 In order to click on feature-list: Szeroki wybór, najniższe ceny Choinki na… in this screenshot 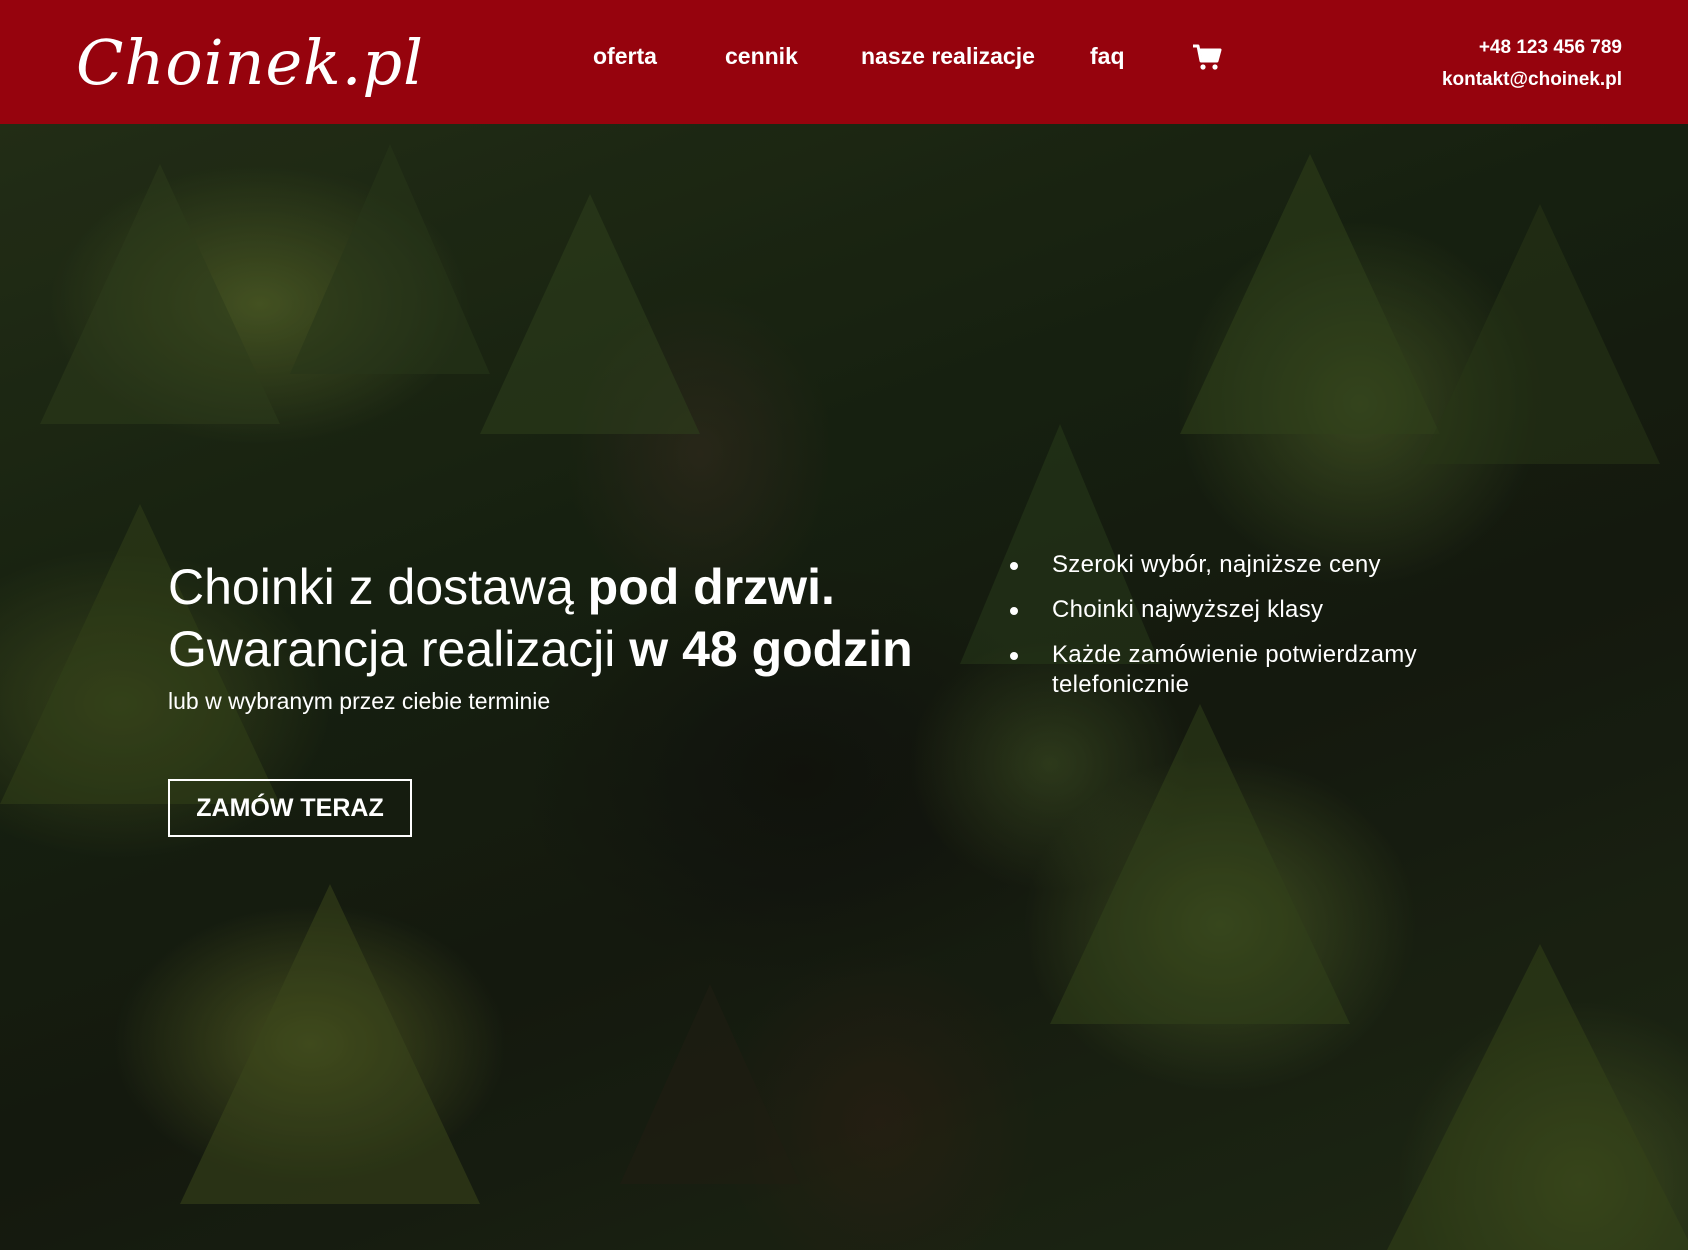, I will do `click(1240, 632)`.